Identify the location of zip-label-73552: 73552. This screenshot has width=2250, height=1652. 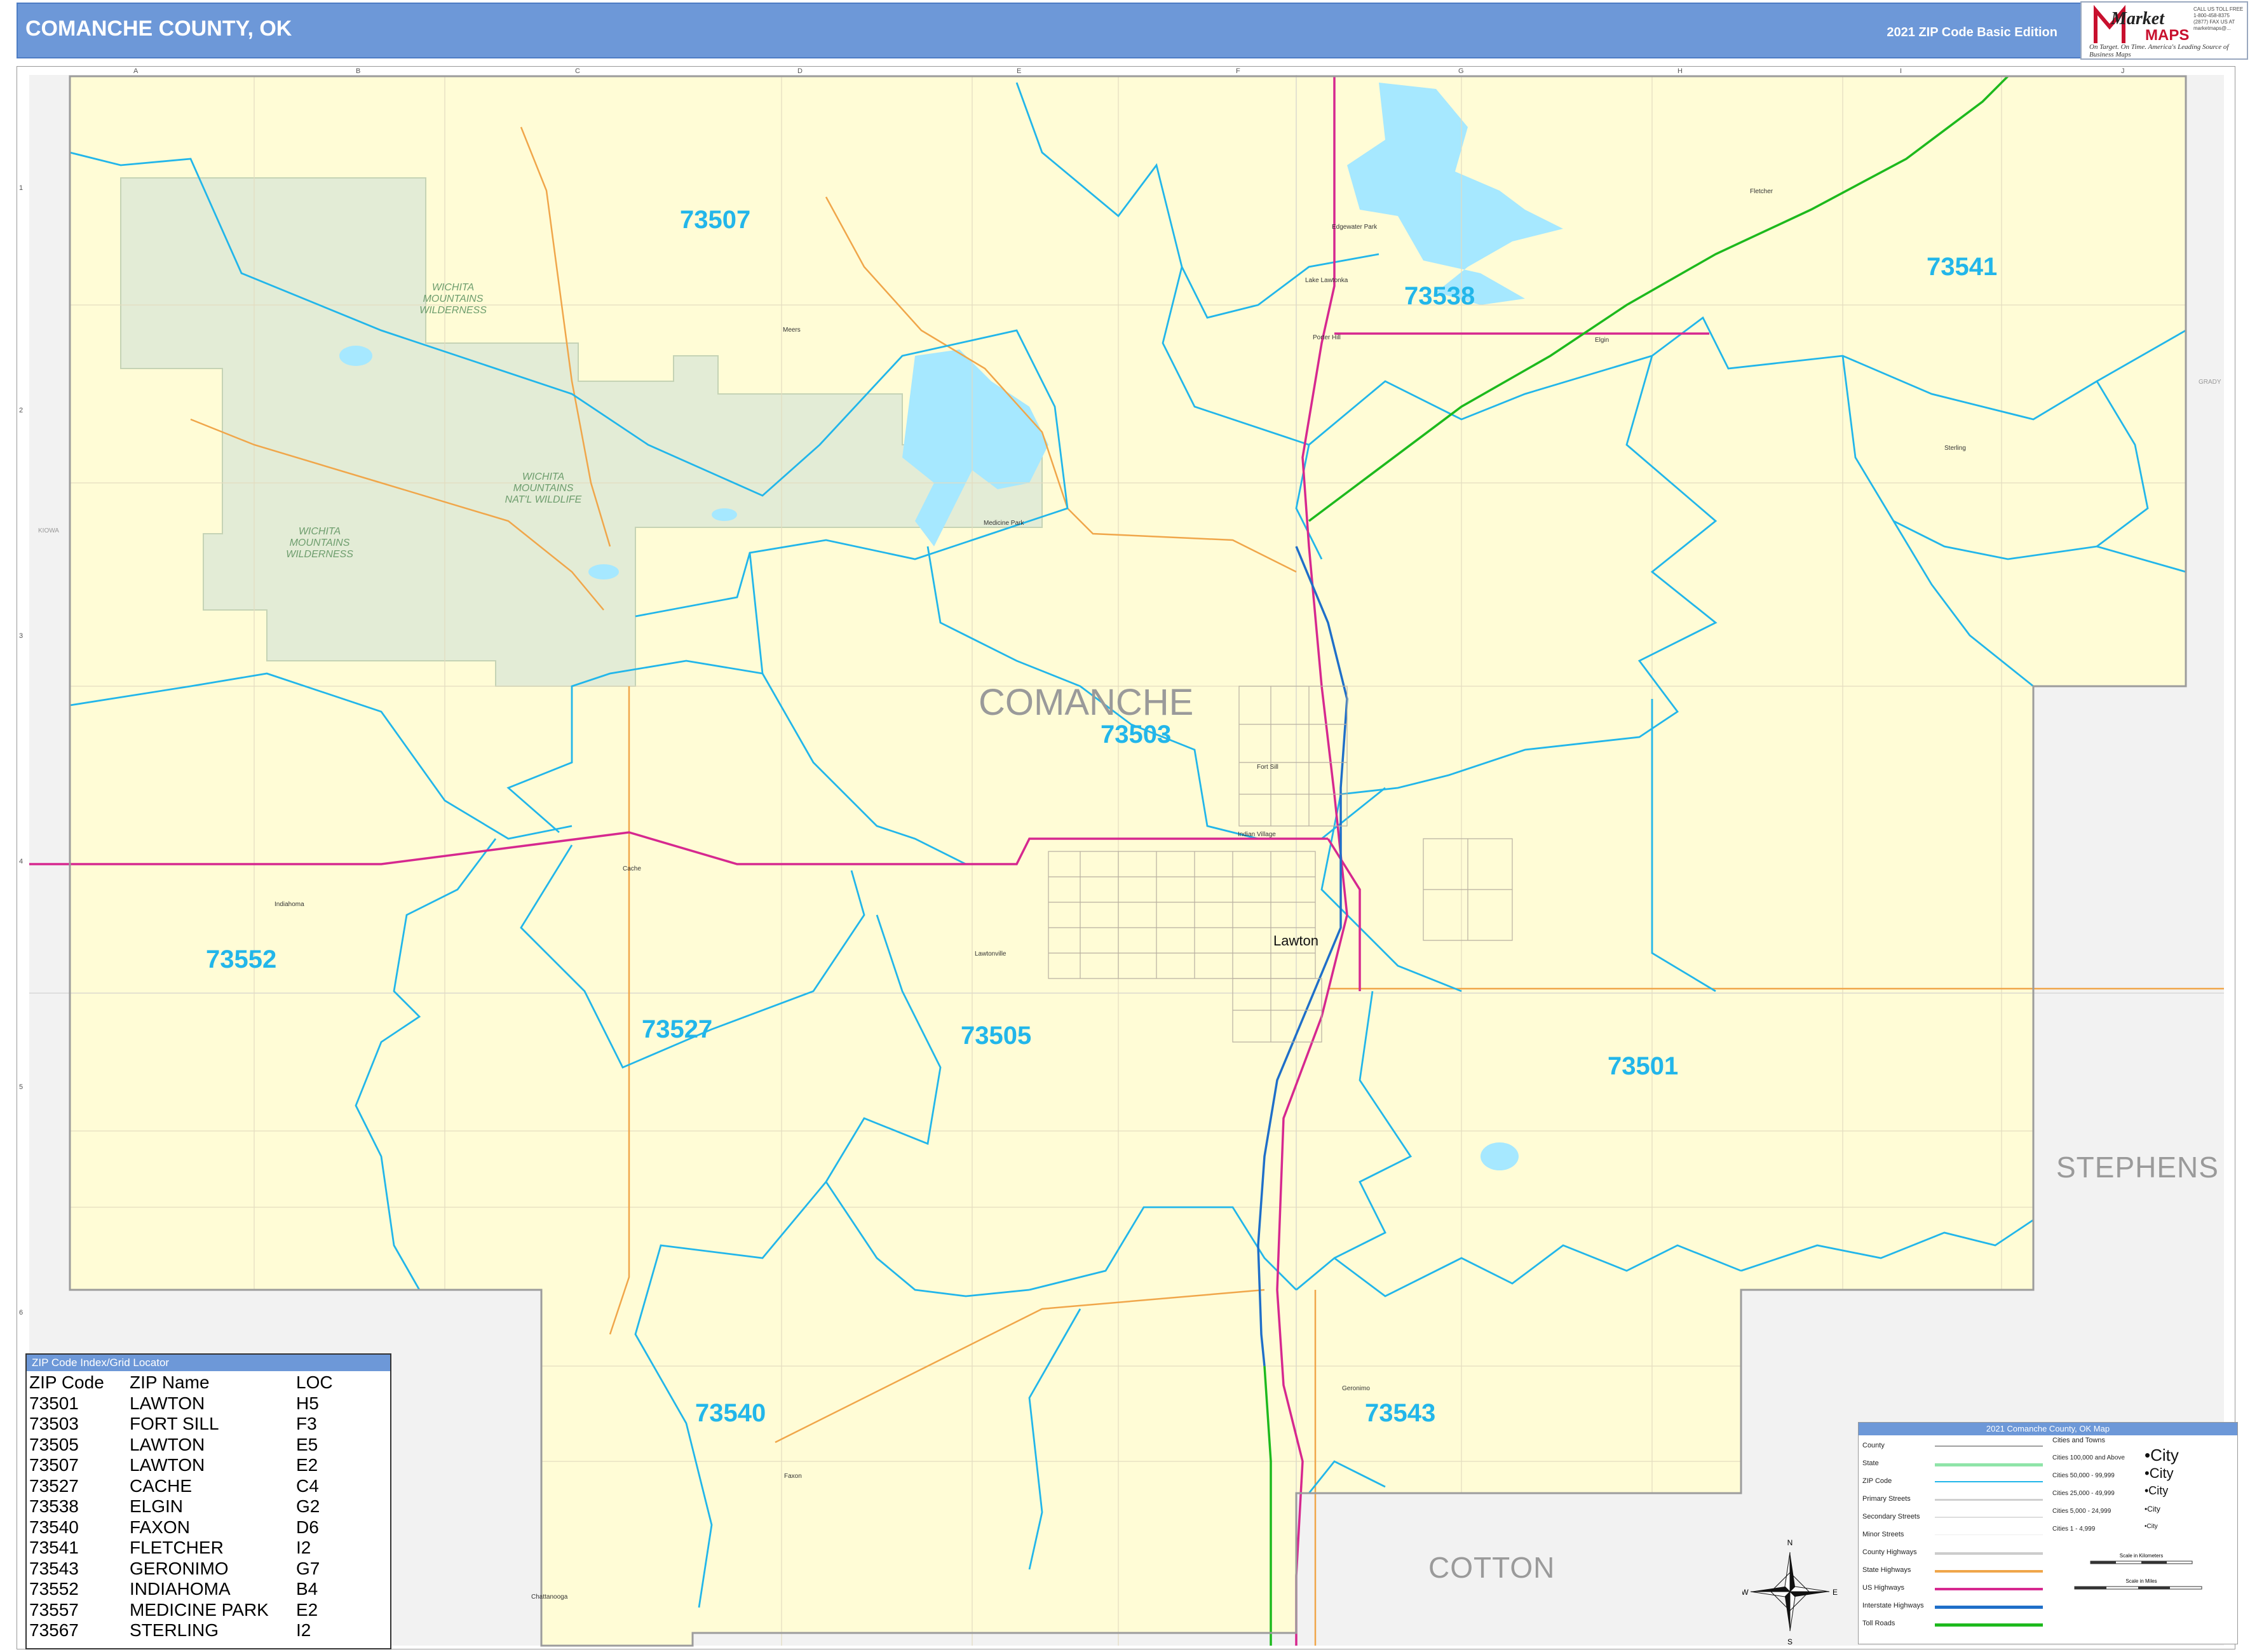
(241, 960).